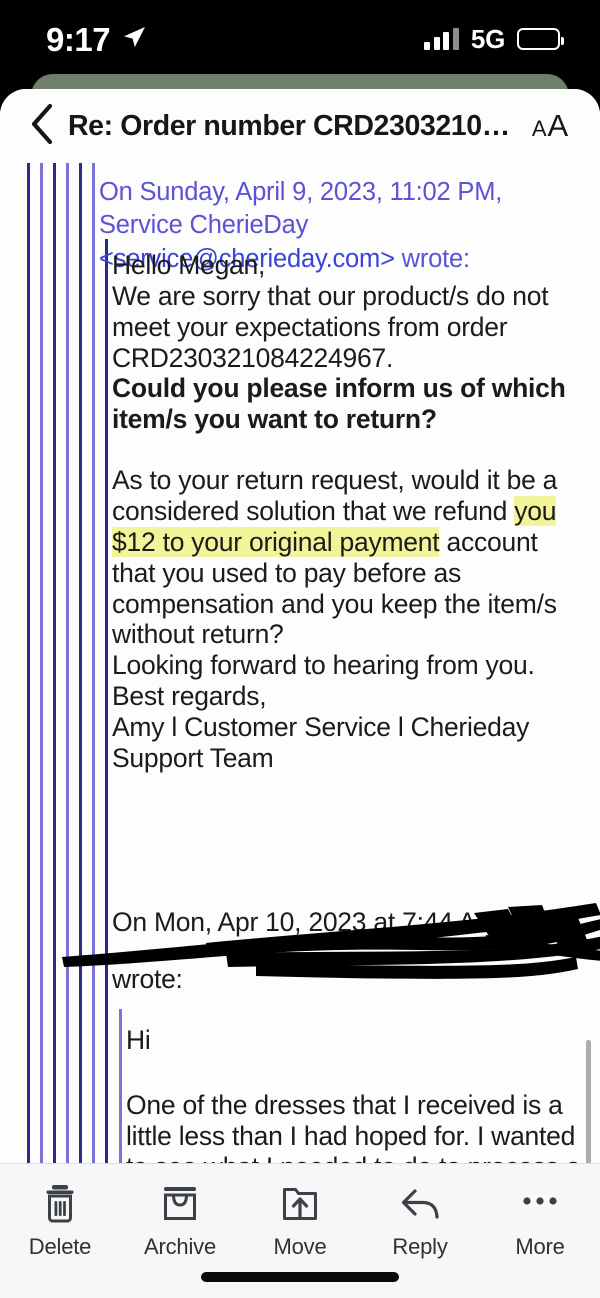 The image size is (600, 1298). I want to click on text-size-small-a: A, so click(539, 128).